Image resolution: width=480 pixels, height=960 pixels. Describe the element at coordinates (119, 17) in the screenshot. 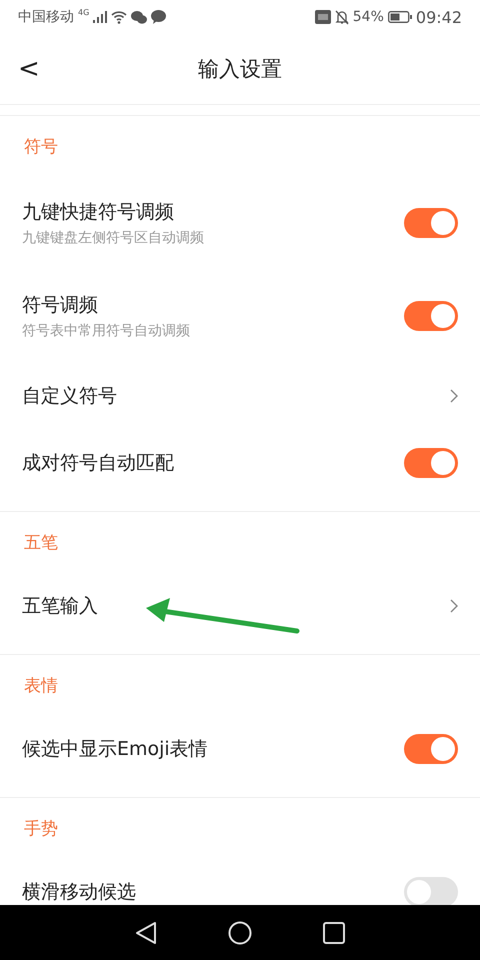

I see `wifi-icon` at that location.